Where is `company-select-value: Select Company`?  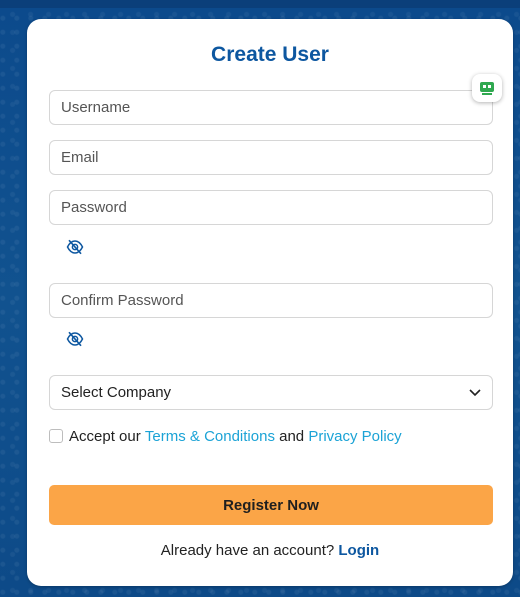
company-select-value: Select Company is located at coordinates (116, 392).